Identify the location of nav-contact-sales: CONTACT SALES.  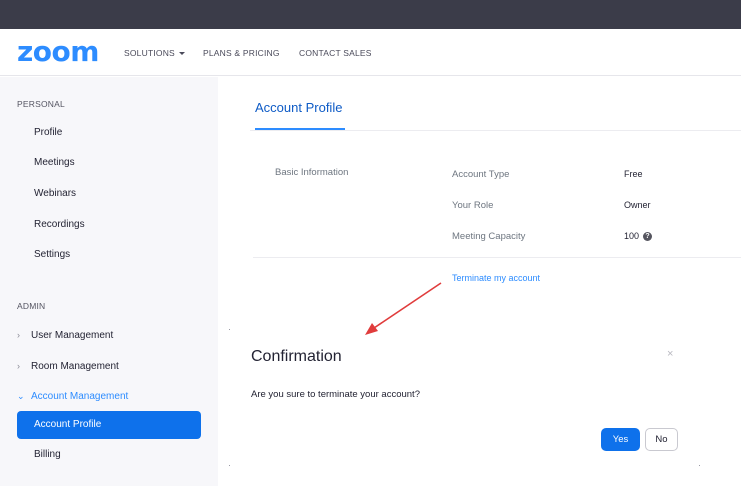
(335, 53).